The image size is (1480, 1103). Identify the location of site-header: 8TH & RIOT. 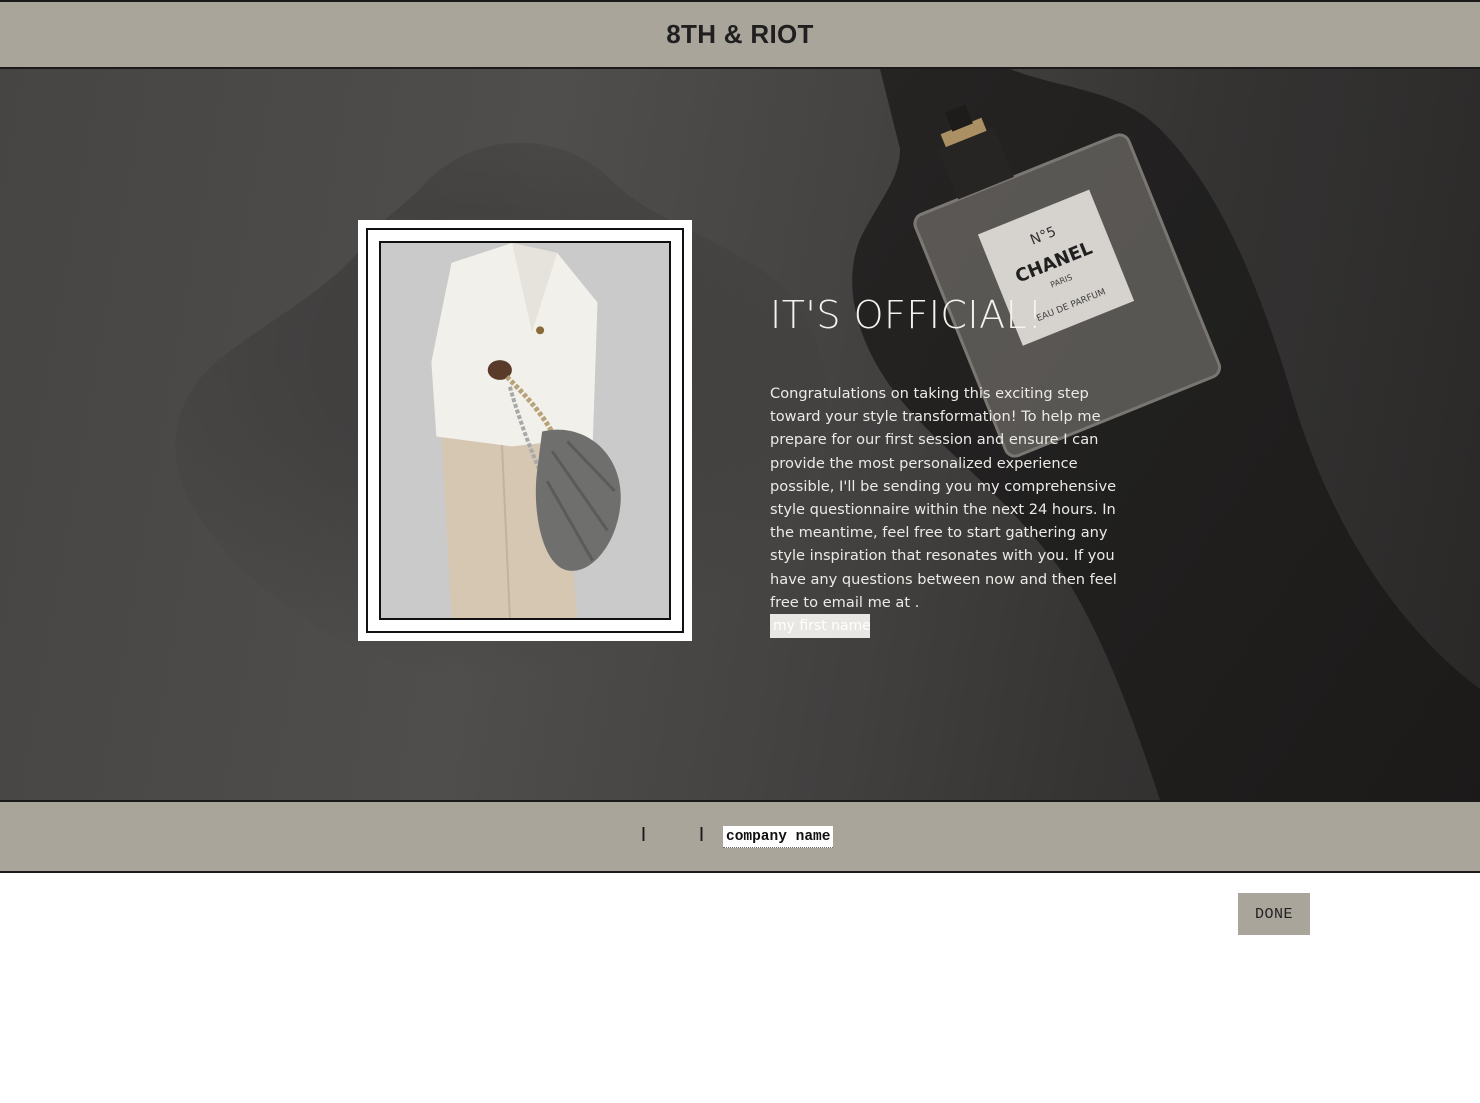
(740, 34).